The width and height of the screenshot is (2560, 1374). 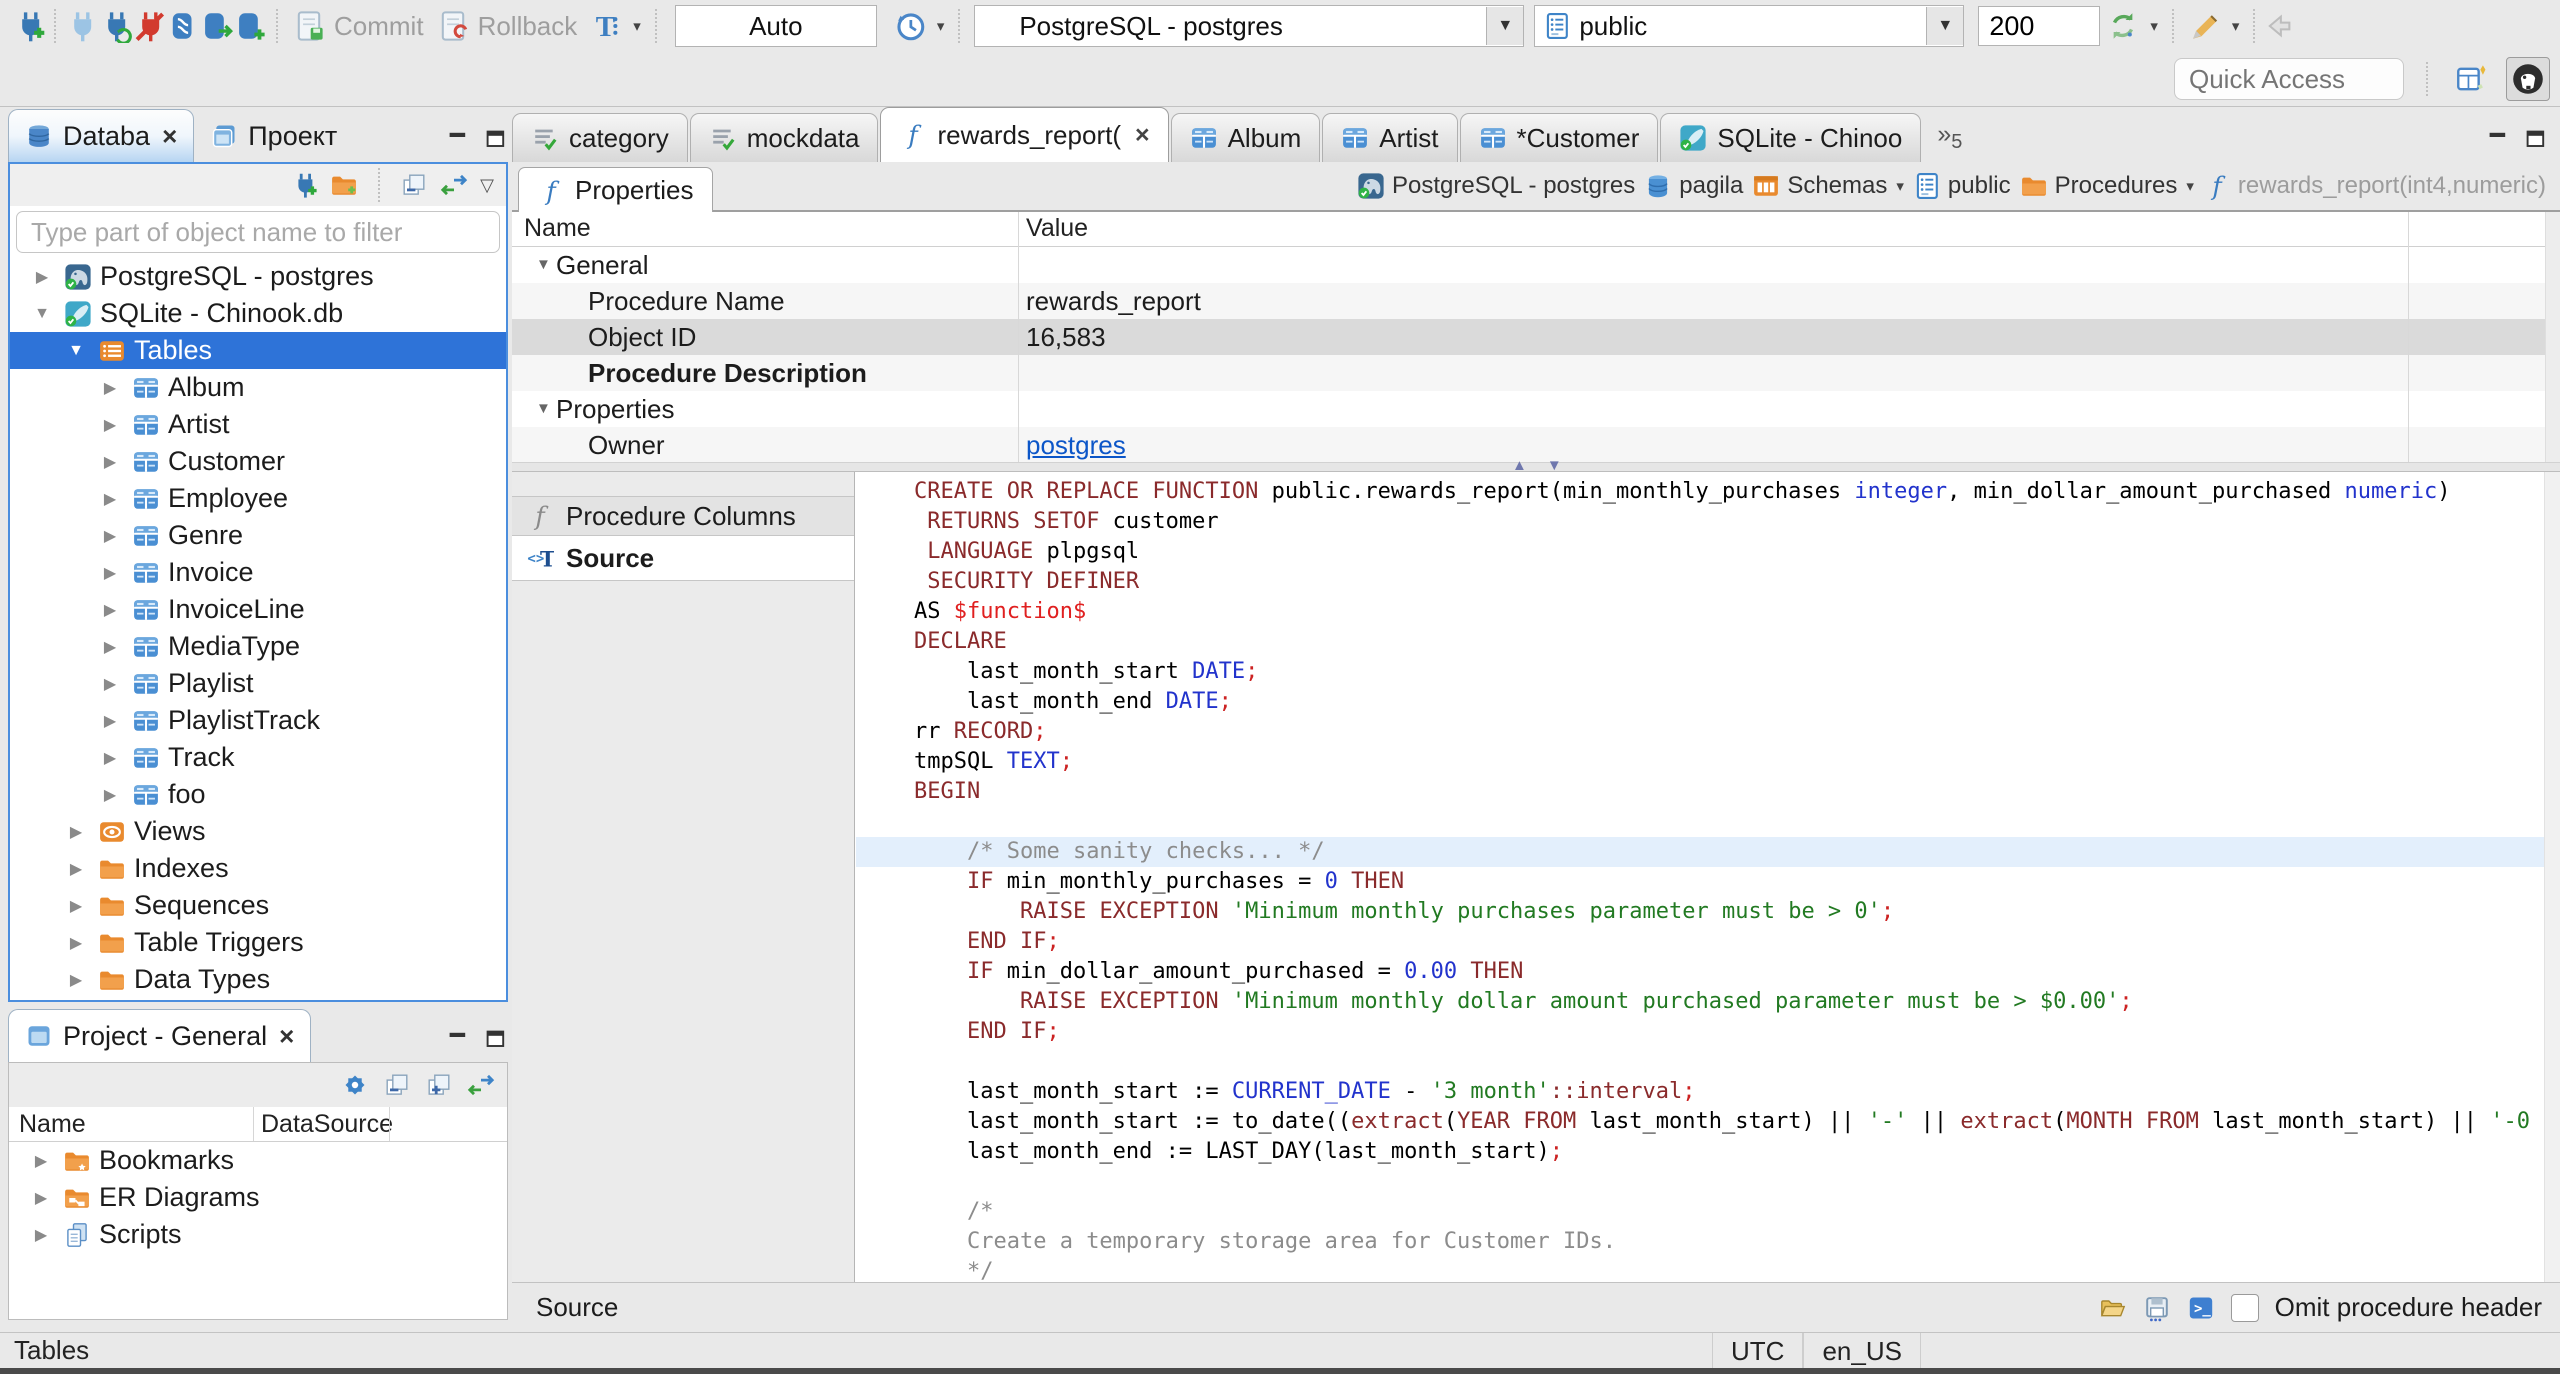 I want to click on breadcrumb-item-pagila: pagila, so click(x=1693, y=186).